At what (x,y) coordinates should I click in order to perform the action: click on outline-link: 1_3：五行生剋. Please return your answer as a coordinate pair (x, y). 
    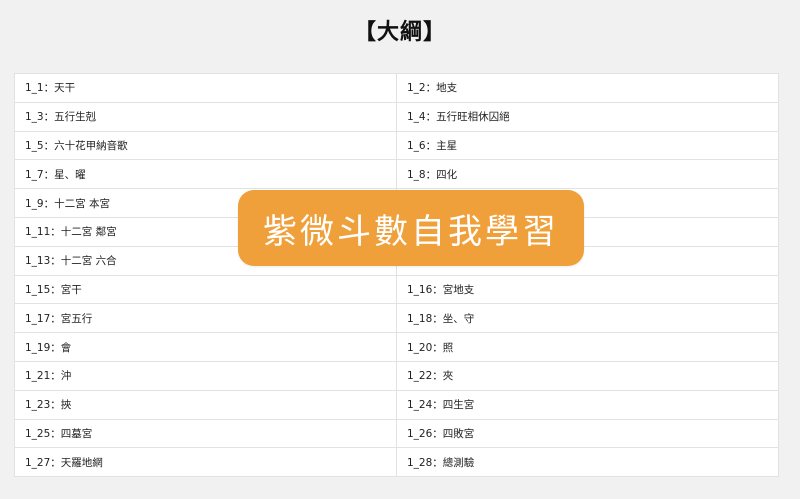
    Looking at the image, I should click on (206, 117).